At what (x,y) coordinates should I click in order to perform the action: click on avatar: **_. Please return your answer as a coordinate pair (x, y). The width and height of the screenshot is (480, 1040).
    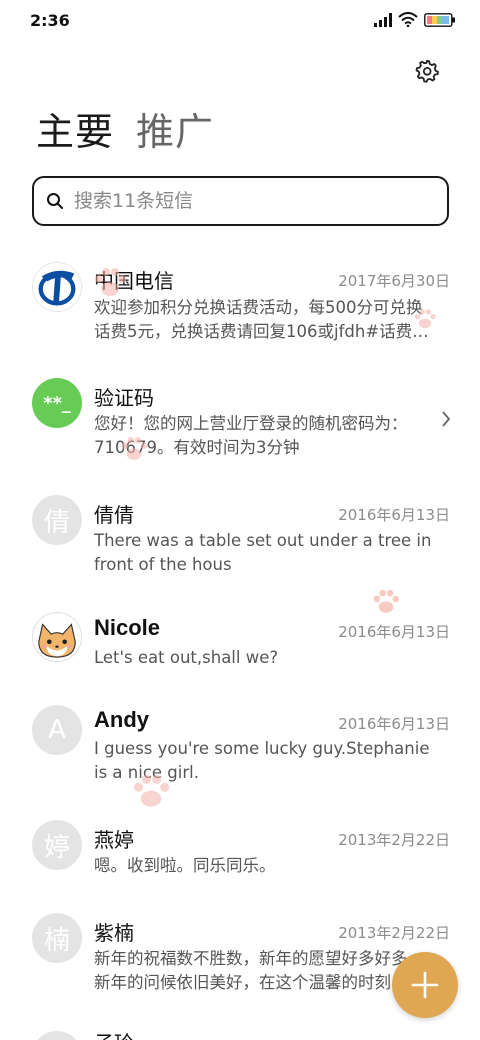
    Looking at the image, I should click on (57, 403).